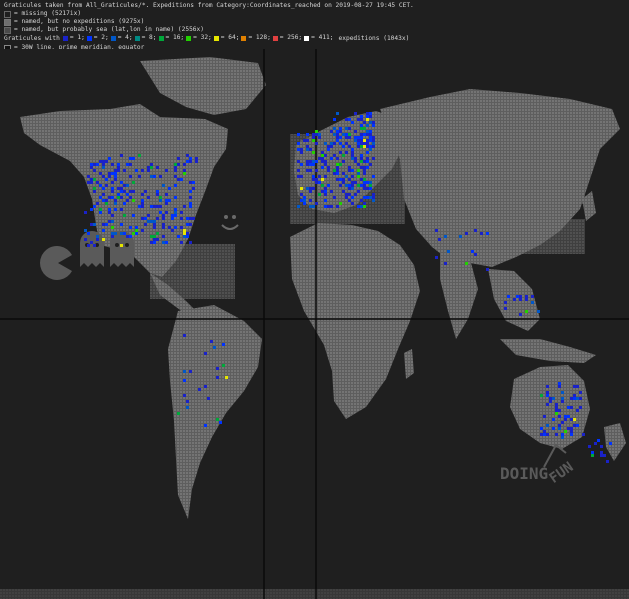  What do you see at coordinates (322, 37) in the screenshot?
I see `bucket-label: = 411;` at bounding box center [322, 37].